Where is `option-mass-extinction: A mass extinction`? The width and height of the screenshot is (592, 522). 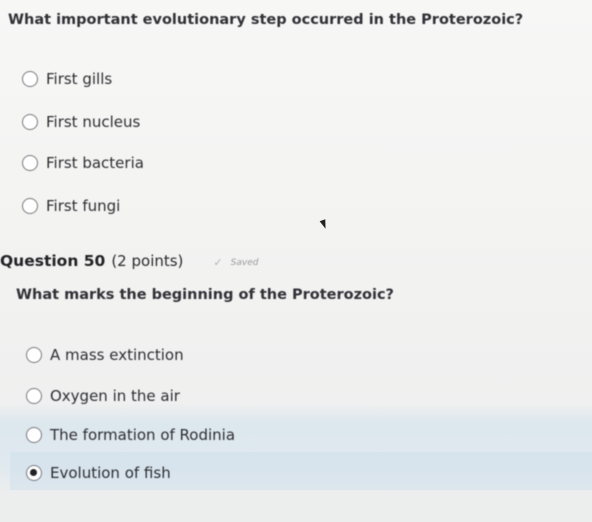
option-mass-extinction: A mass extinction is located at coordinates (105, 355).